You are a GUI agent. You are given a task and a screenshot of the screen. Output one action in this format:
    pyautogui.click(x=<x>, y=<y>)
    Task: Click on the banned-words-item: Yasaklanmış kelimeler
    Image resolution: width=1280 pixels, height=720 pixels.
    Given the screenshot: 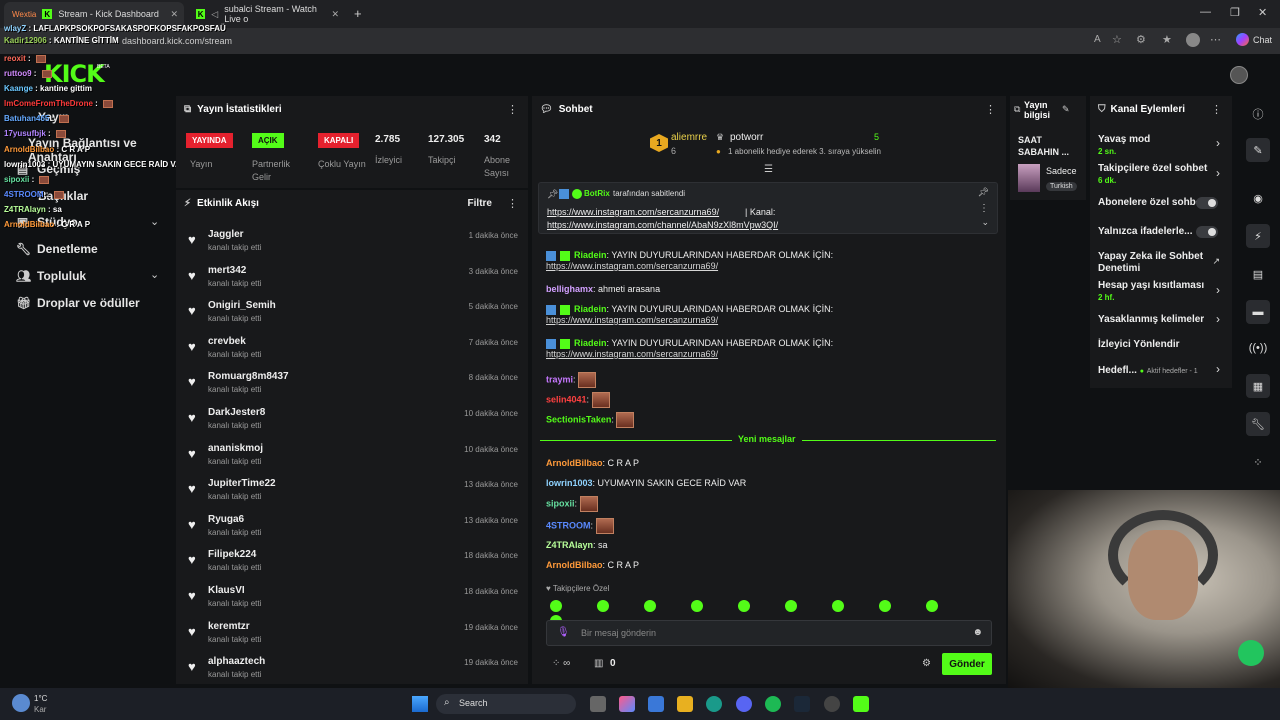 What is the action you would take?
    pyautogui.click(x=1151, y=320)
    